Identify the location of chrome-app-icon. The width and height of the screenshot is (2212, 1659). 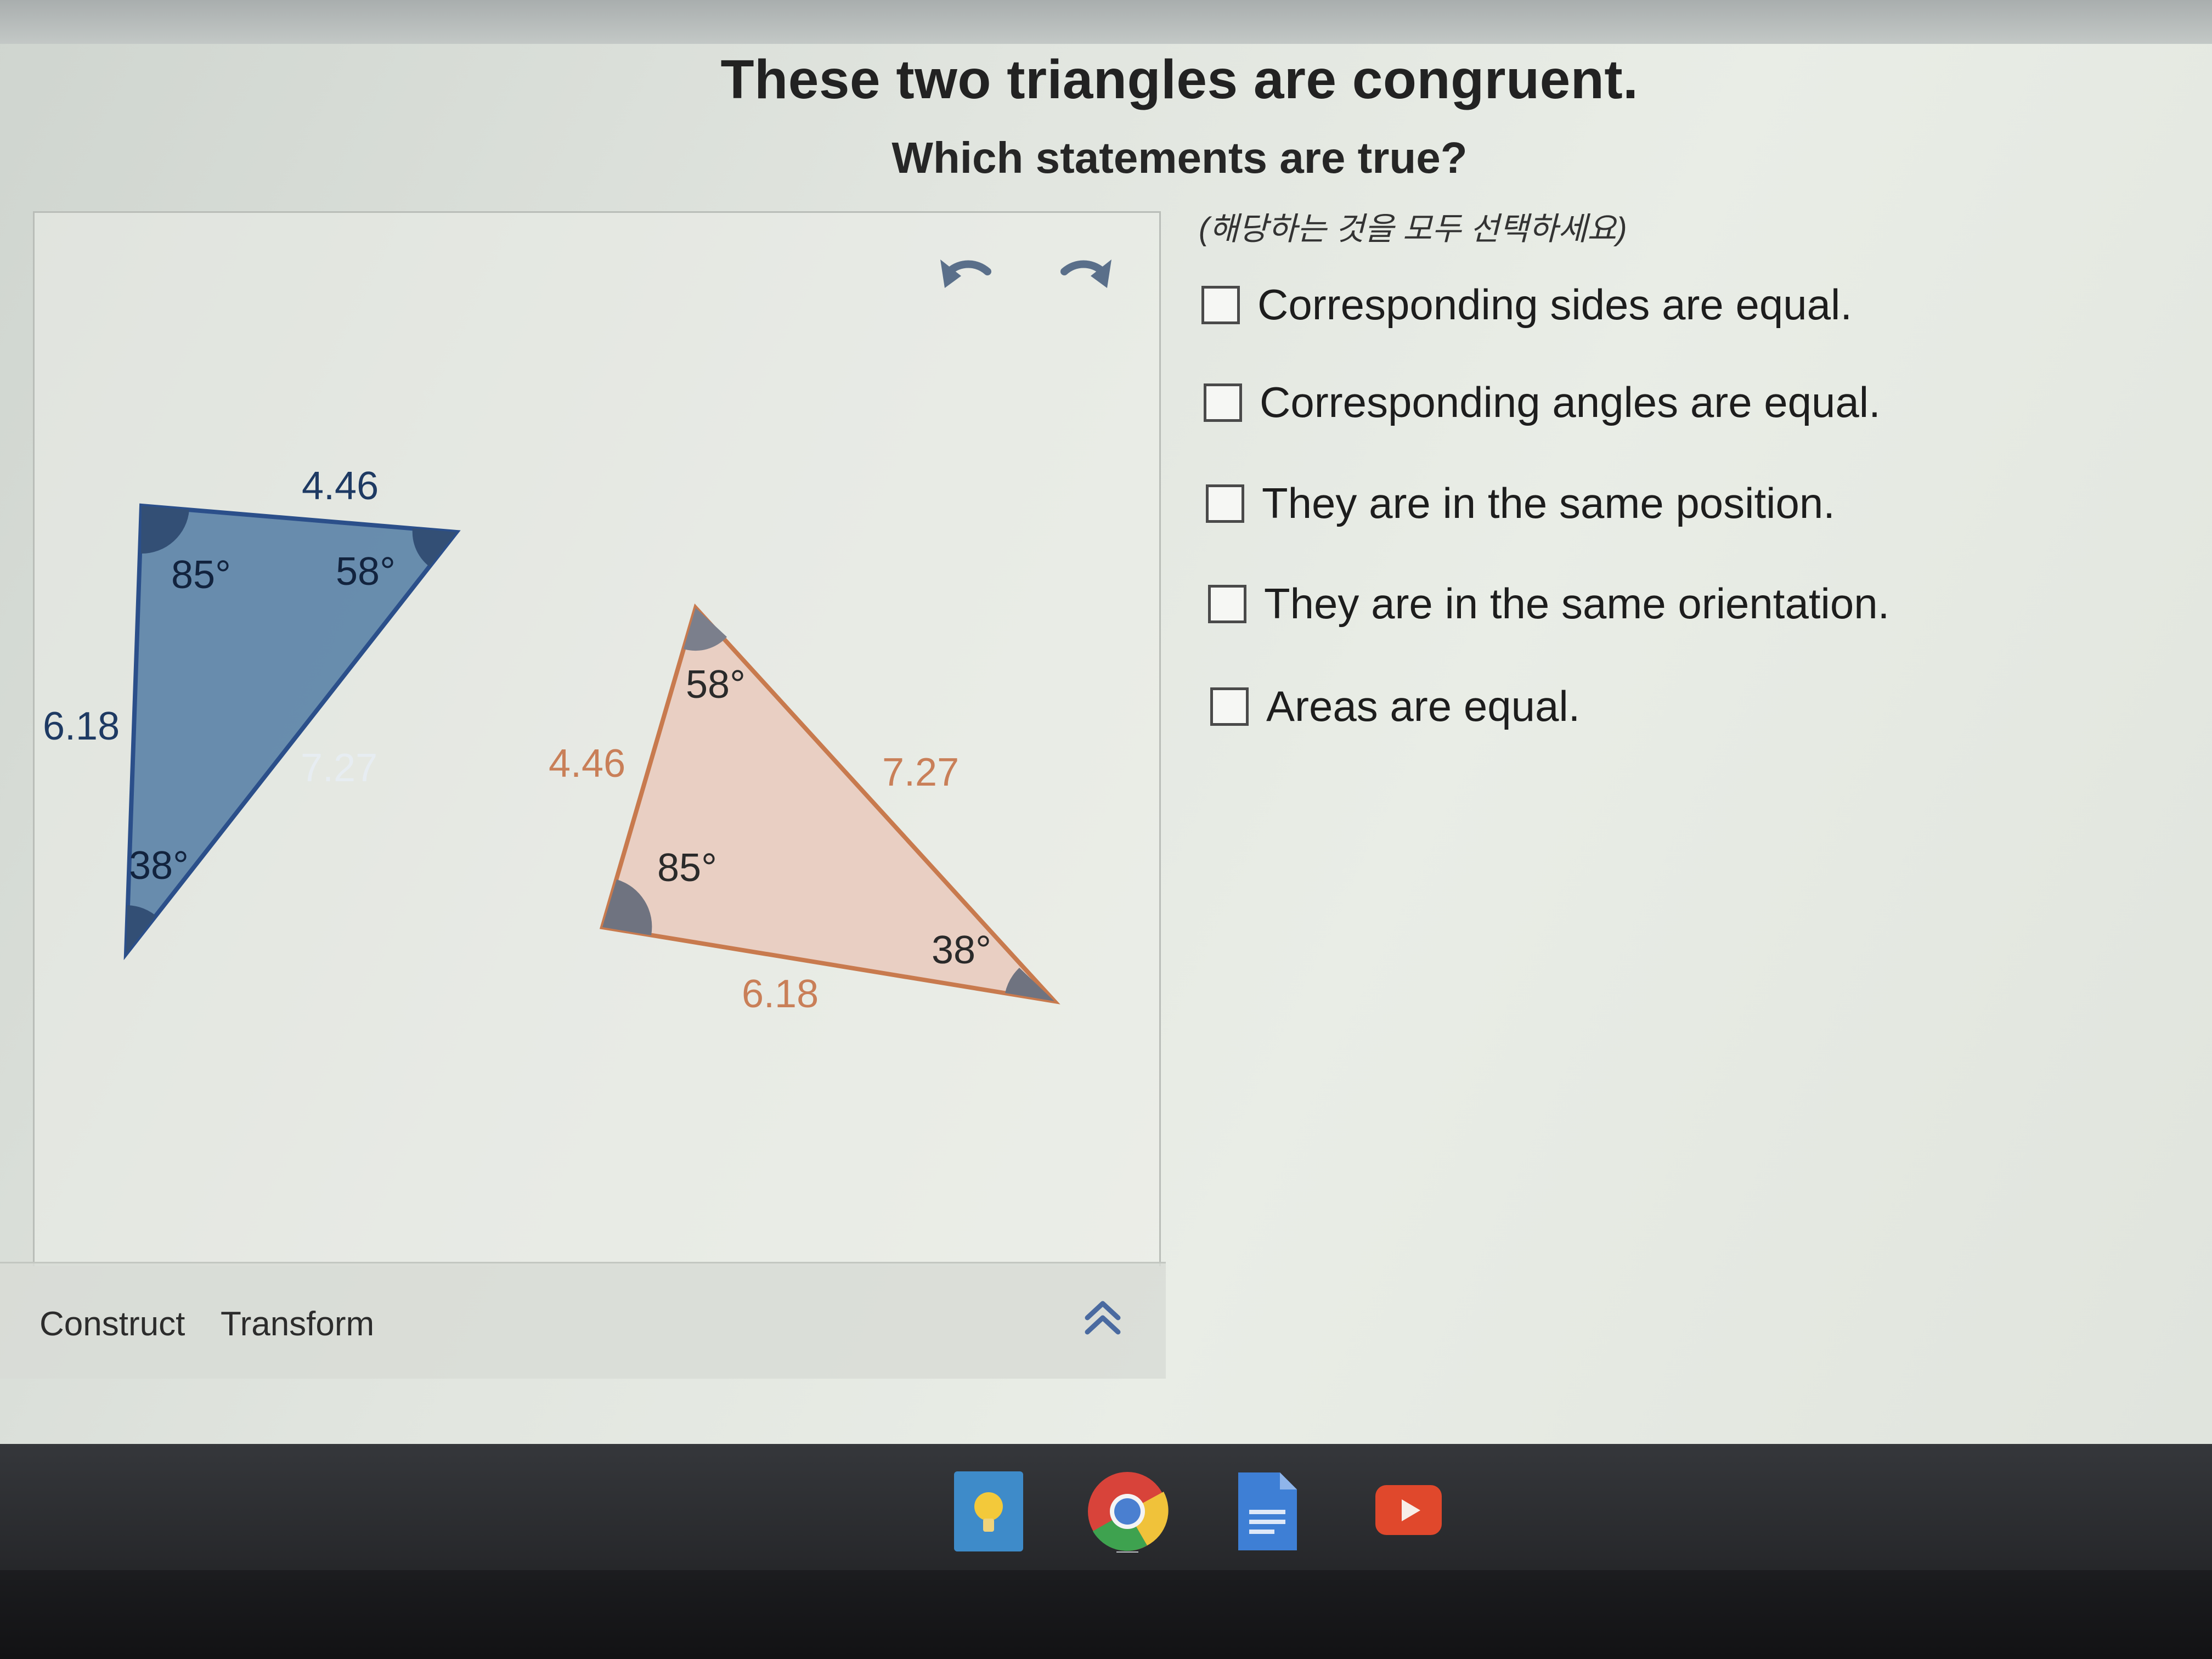
(1128, 1511).